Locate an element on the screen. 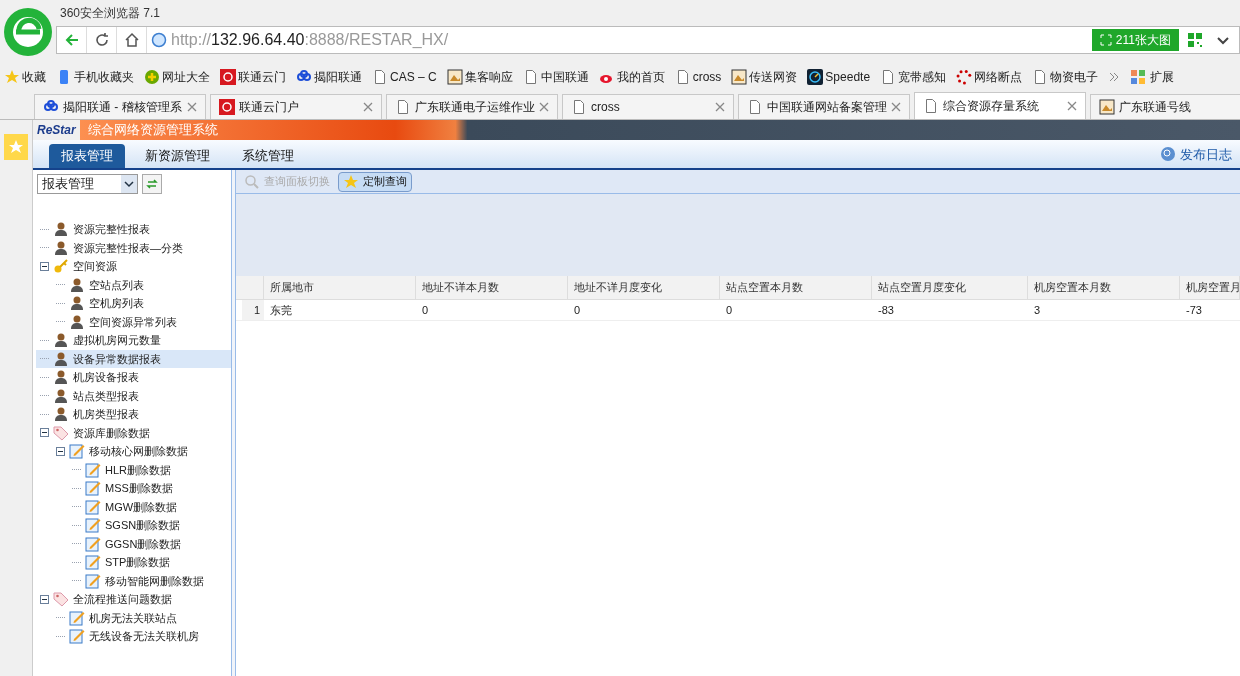 This screenshot has height=676, width=1240. tree-item-label: 移动智能网删除数据 is located at coordinates (154, 581).